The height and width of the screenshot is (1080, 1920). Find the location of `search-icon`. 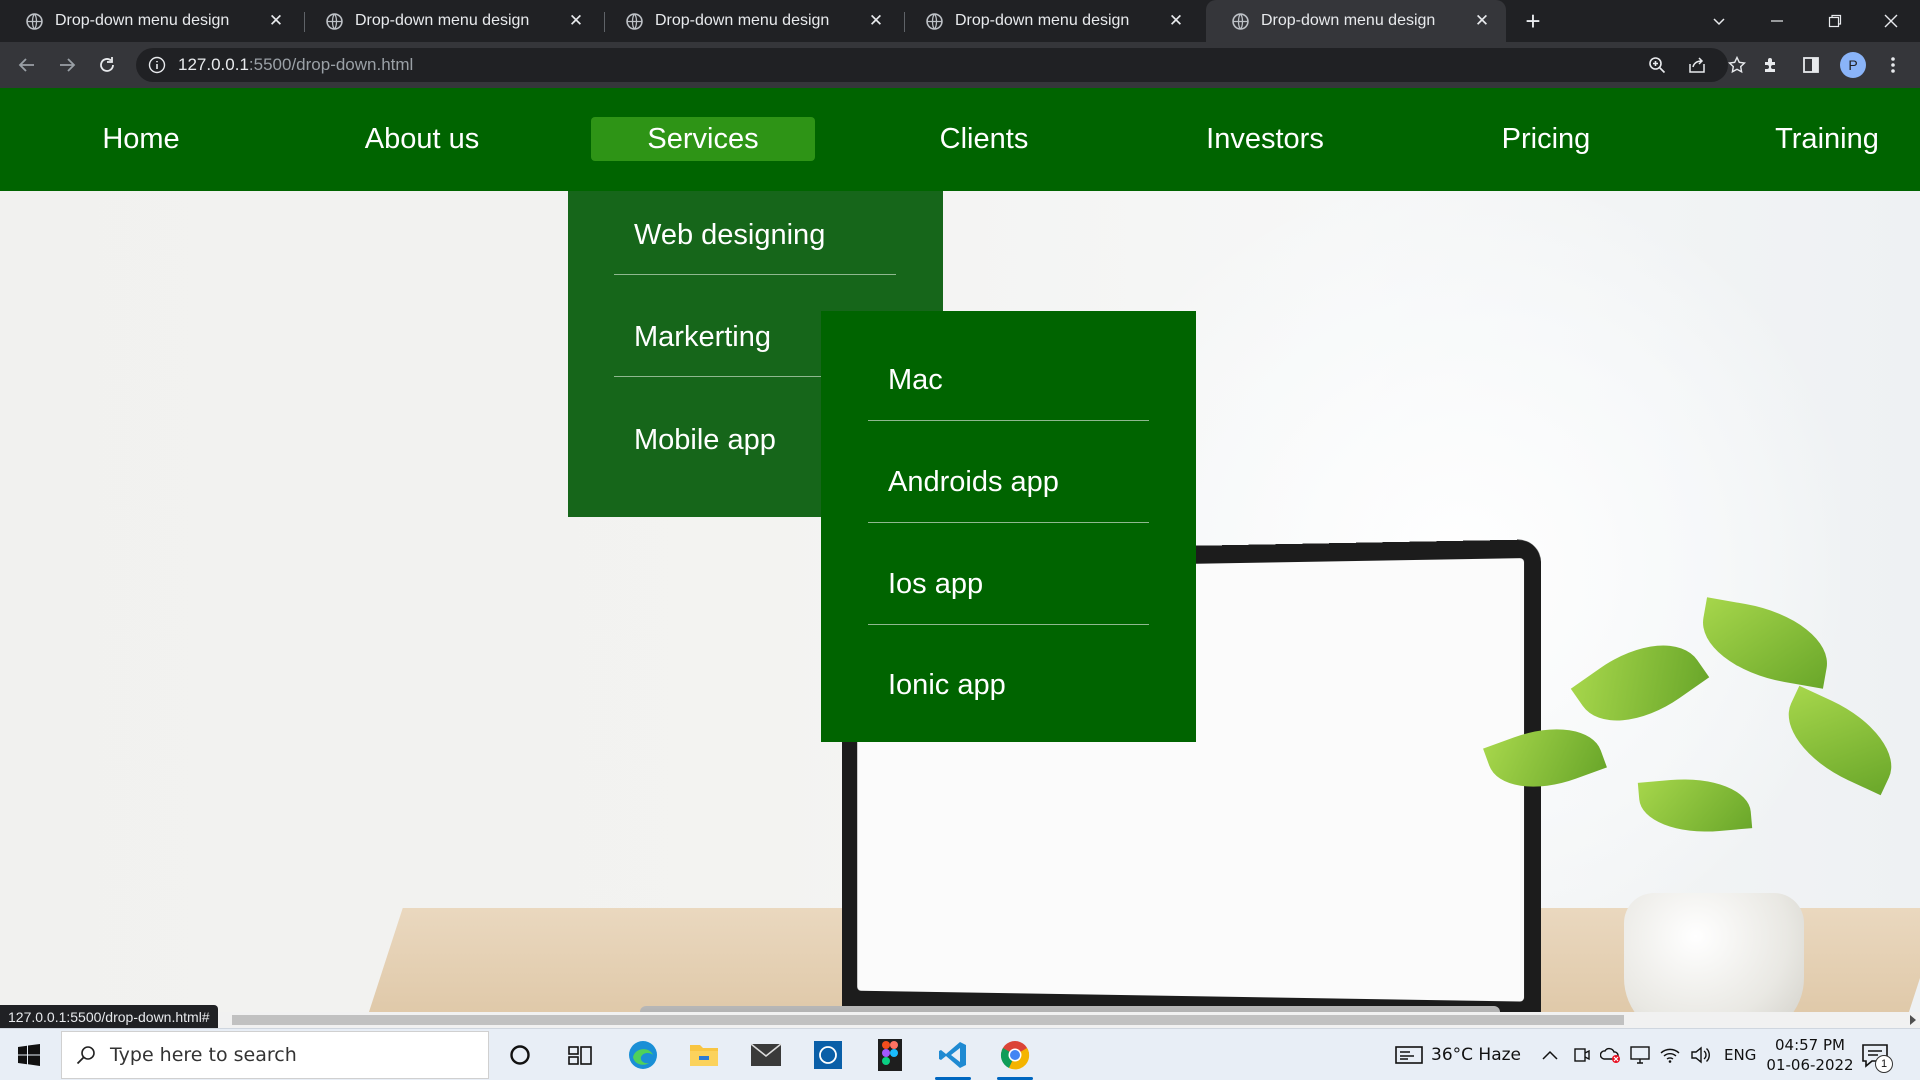

search-icon is located at coordinates (85, 1055).